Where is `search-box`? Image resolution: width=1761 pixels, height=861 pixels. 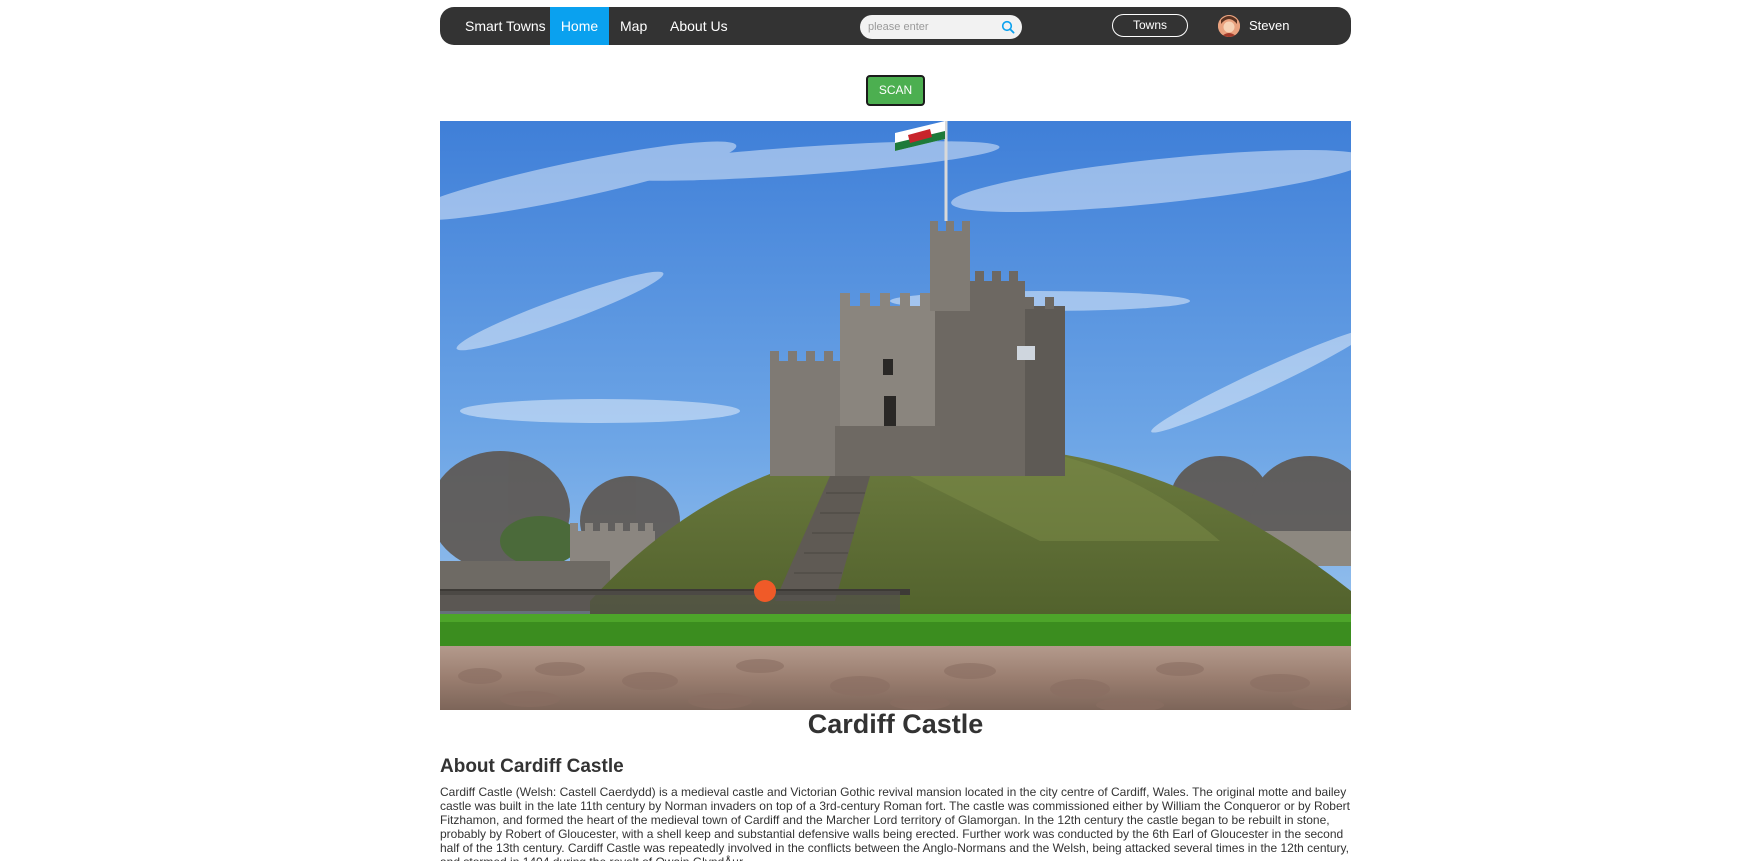 search-box is located at coordinates (941, 27).